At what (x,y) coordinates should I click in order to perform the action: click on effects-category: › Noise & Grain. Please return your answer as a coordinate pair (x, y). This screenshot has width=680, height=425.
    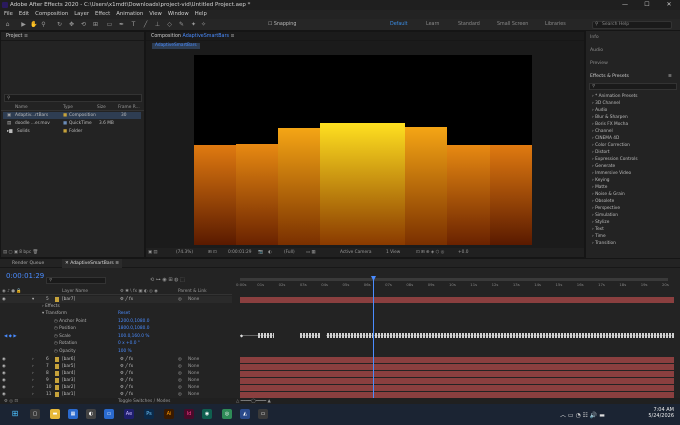
    Looking at the image, I should click on (608, 194).